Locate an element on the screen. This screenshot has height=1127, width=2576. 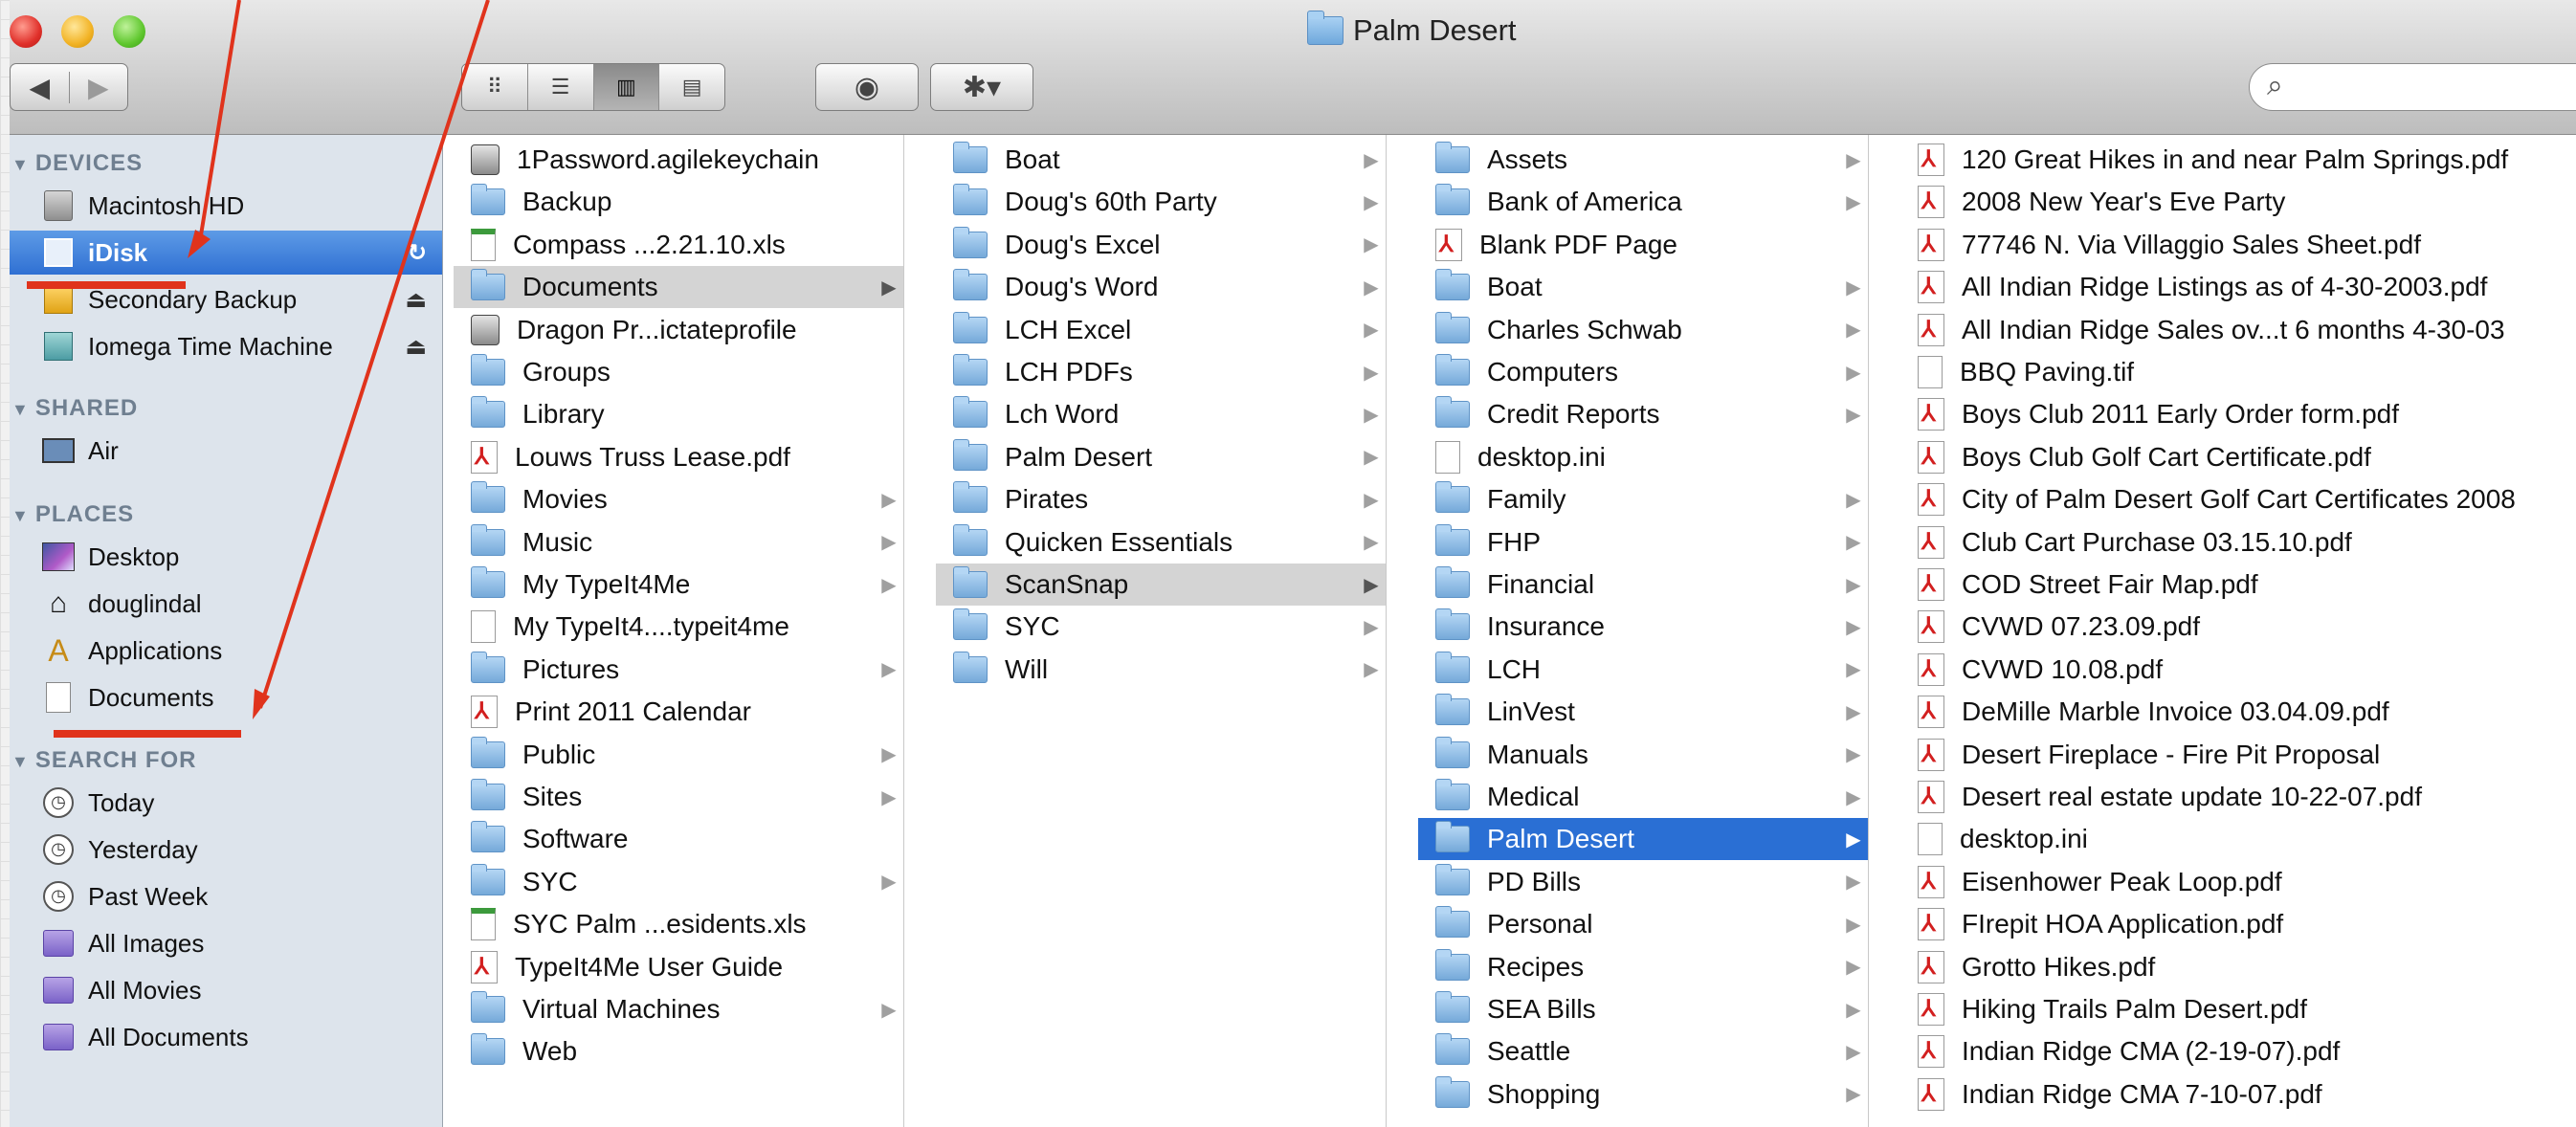
list-item: Pirates ▶ is located at coordinates (1161, 499).